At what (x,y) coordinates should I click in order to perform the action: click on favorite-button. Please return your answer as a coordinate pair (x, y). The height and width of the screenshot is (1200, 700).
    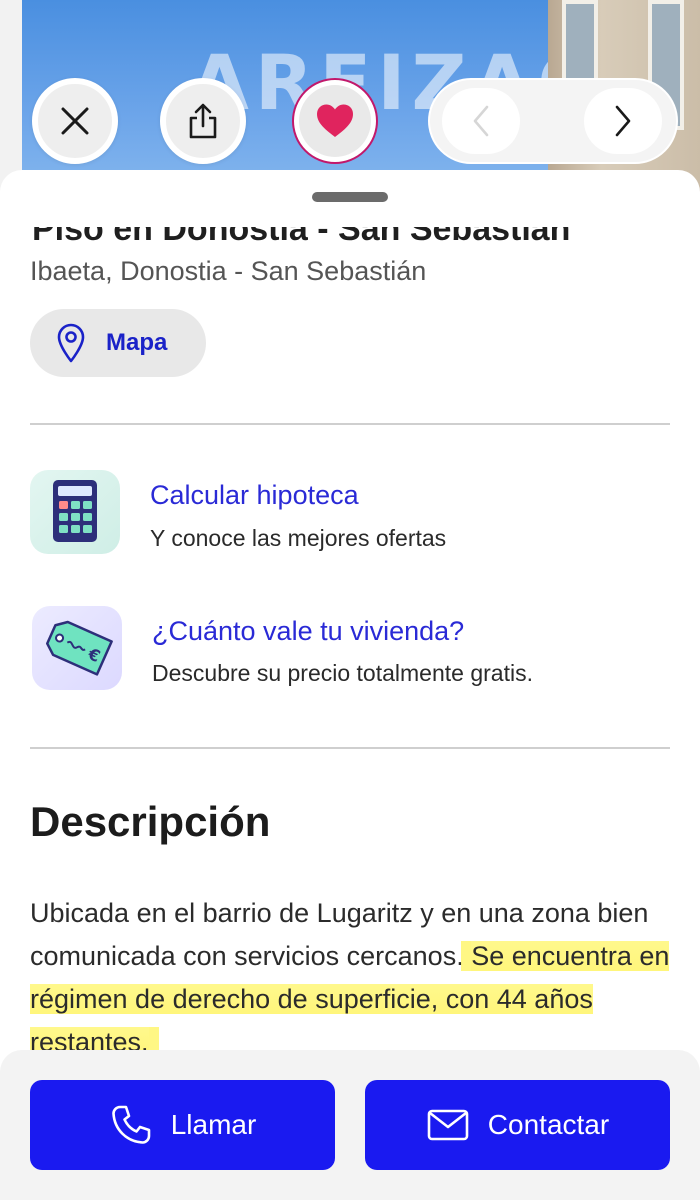
    Looking at the image, I should click on (335, 121).